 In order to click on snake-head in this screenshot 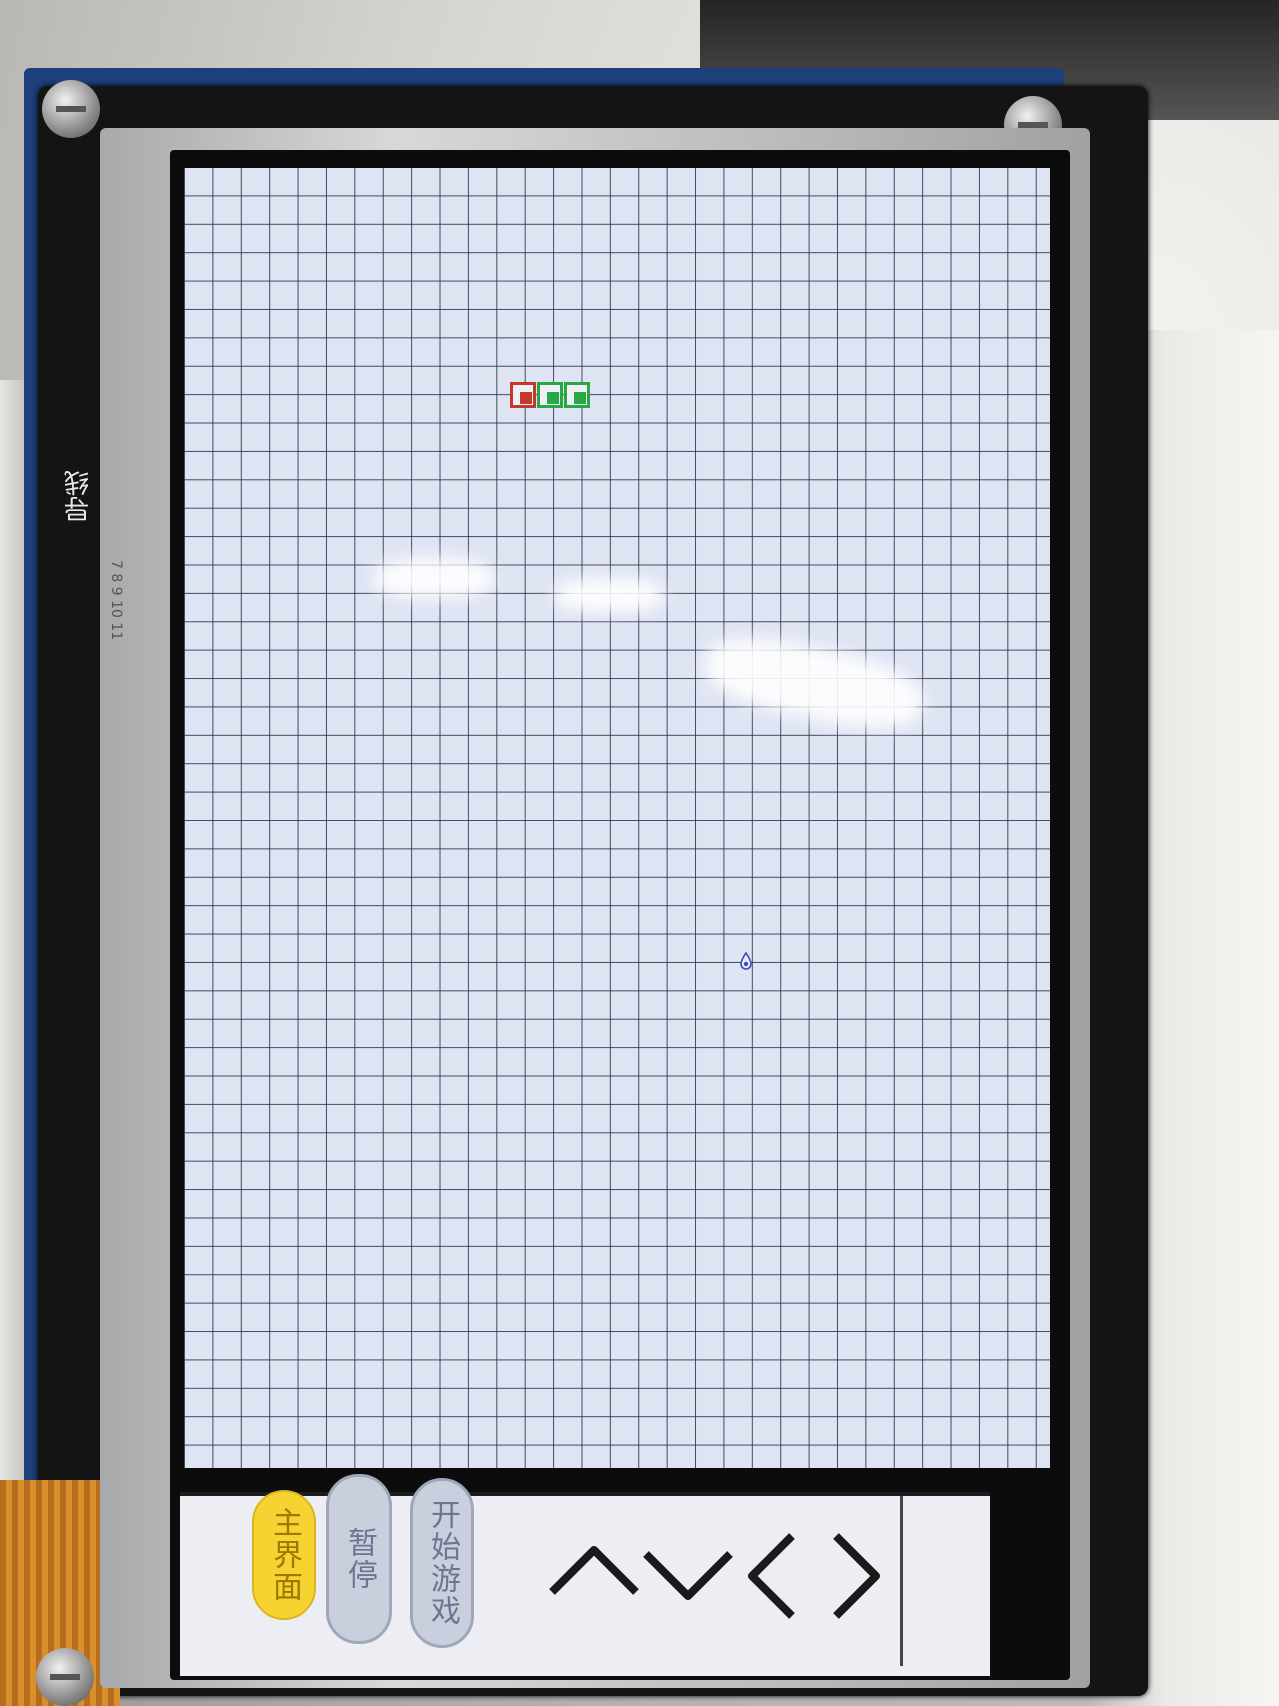, I will do `click(523, 395)`.